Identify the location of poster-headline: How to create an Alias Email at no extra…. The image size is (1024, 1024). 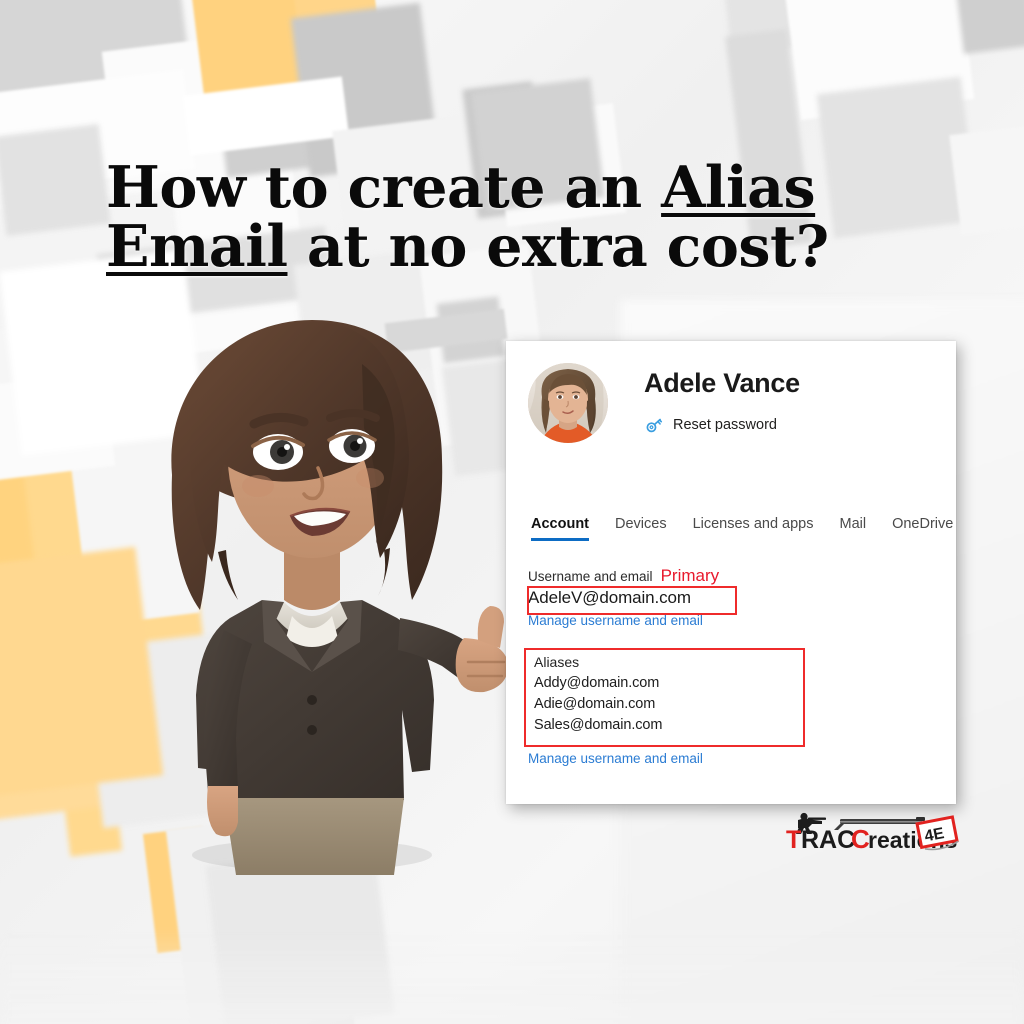
(486, 217).